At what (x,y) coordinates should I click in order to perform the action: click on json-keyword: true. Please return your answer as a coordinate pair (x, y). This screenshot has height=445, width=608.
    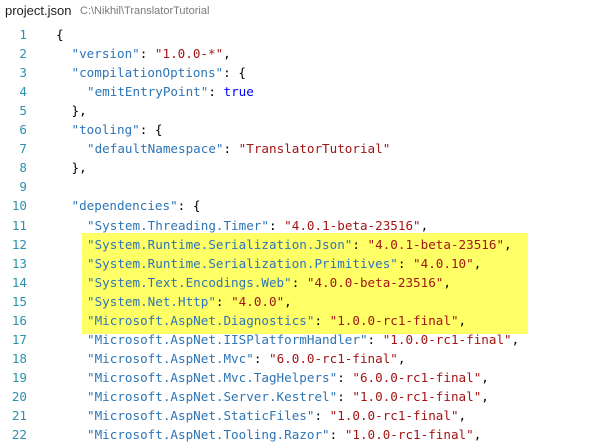
    Looking at the image, I should click on (238, 92).